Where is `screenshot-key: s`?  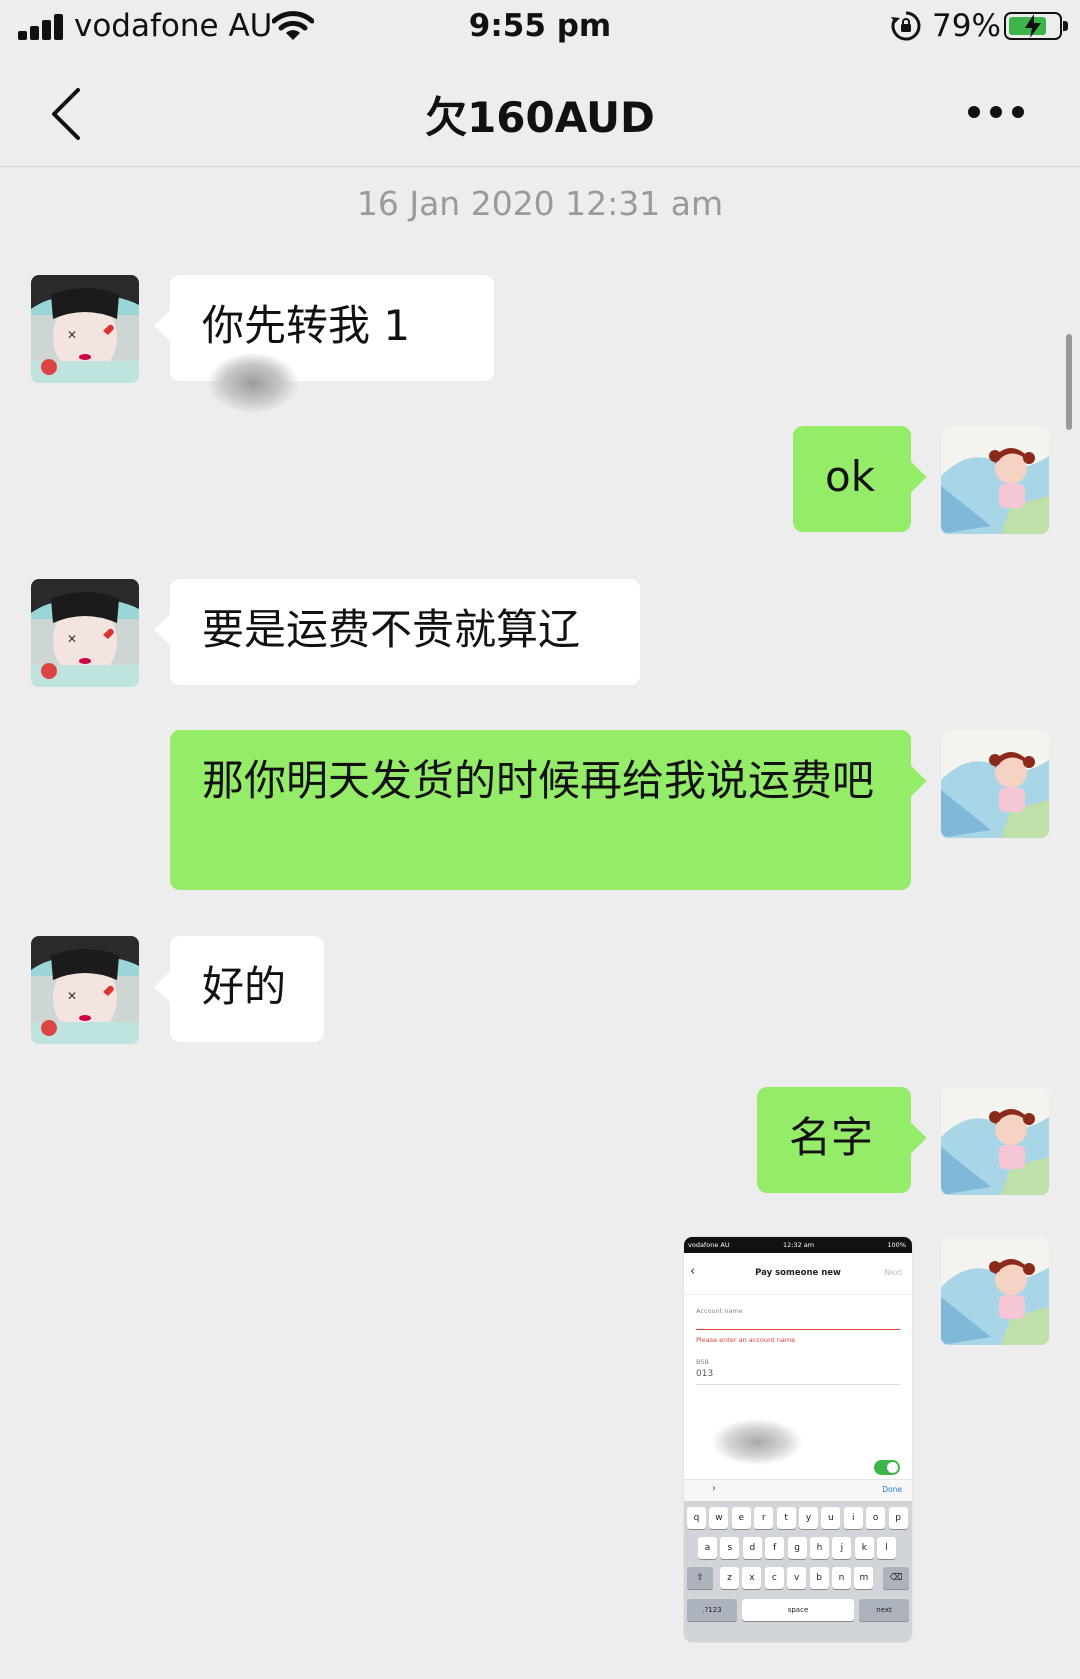 screenshot-key: s is located at coordinates (730, 1548).